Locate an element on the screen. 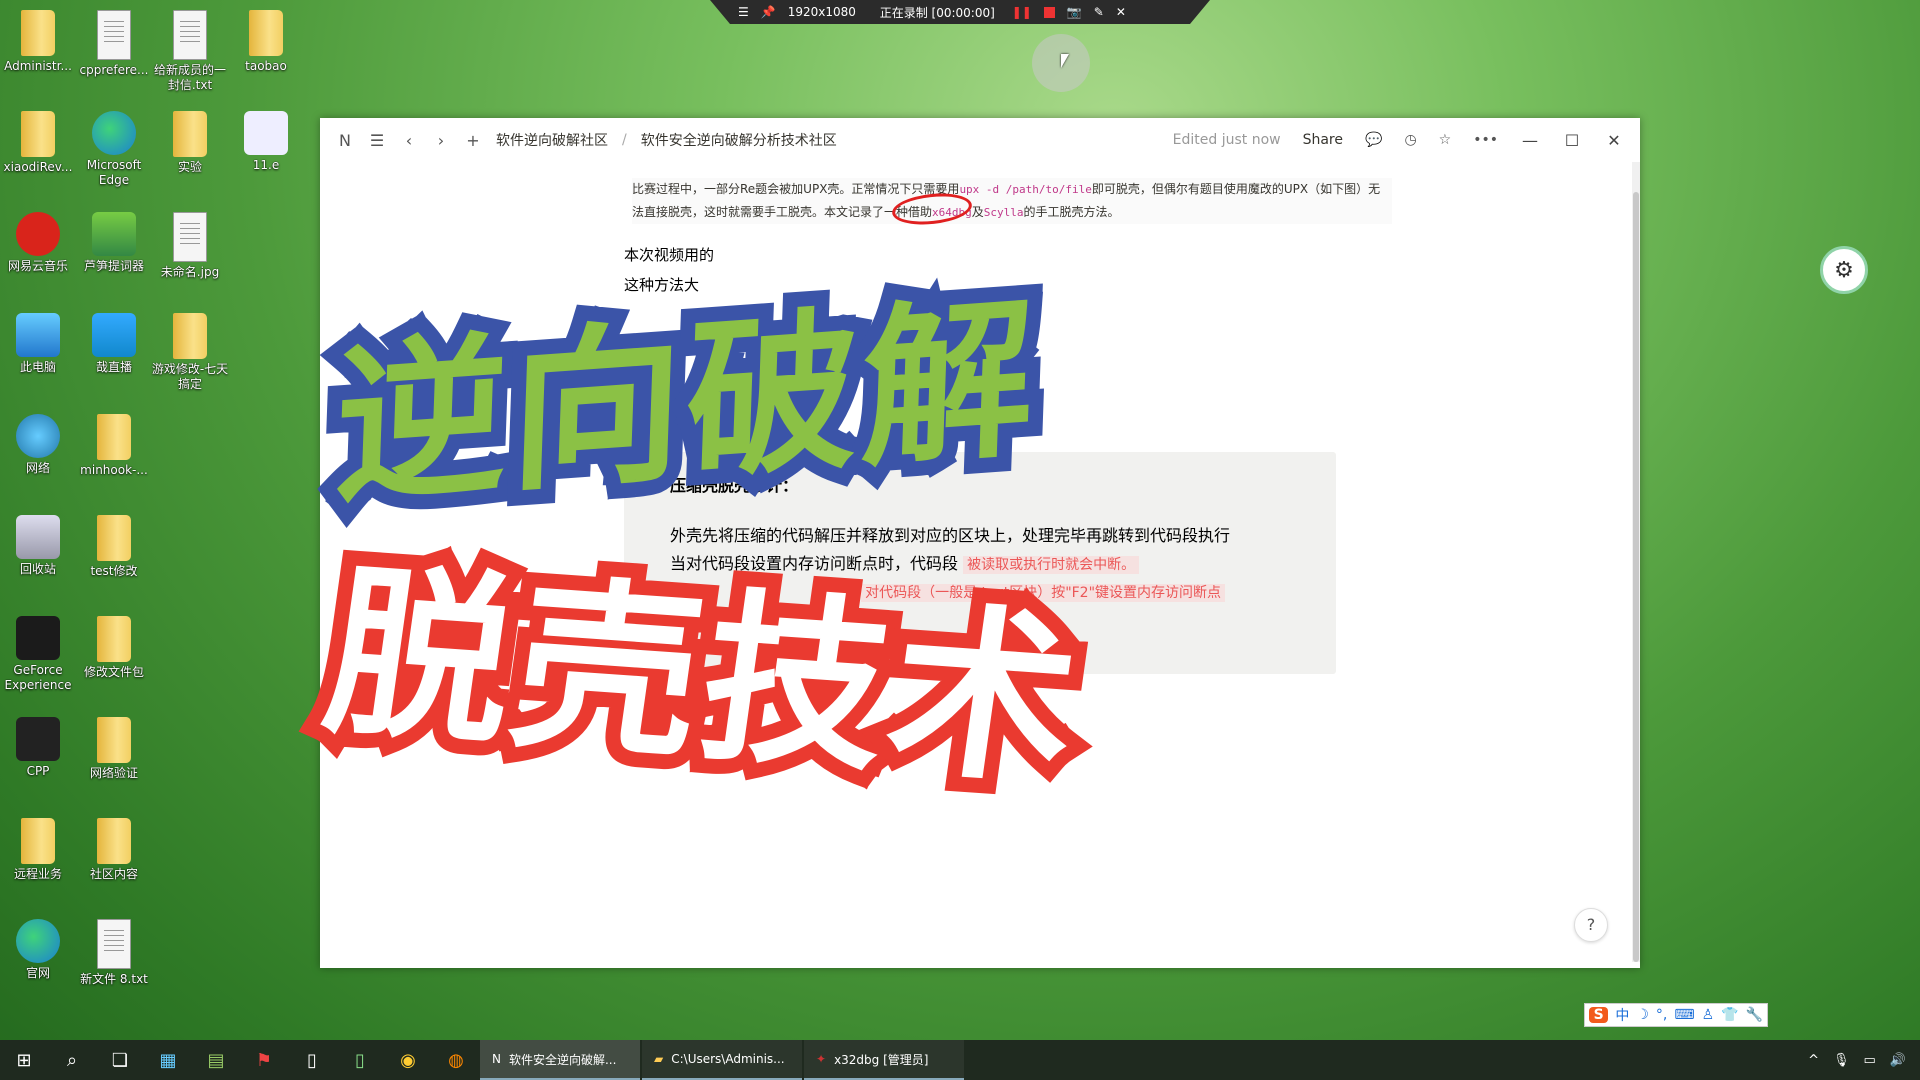 This screenshot has height=1080, width=1920. desktop-icon-label: CPP is located at coordinates (38, 771).